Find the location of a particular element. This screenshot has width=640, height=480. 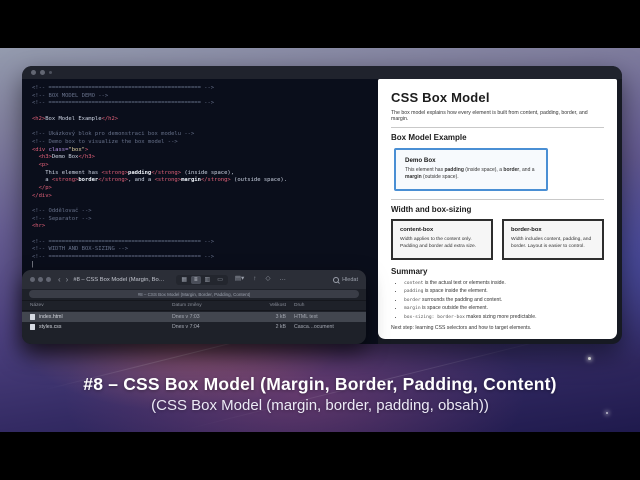

summary-code: margin is located at coordinates (412, 309).